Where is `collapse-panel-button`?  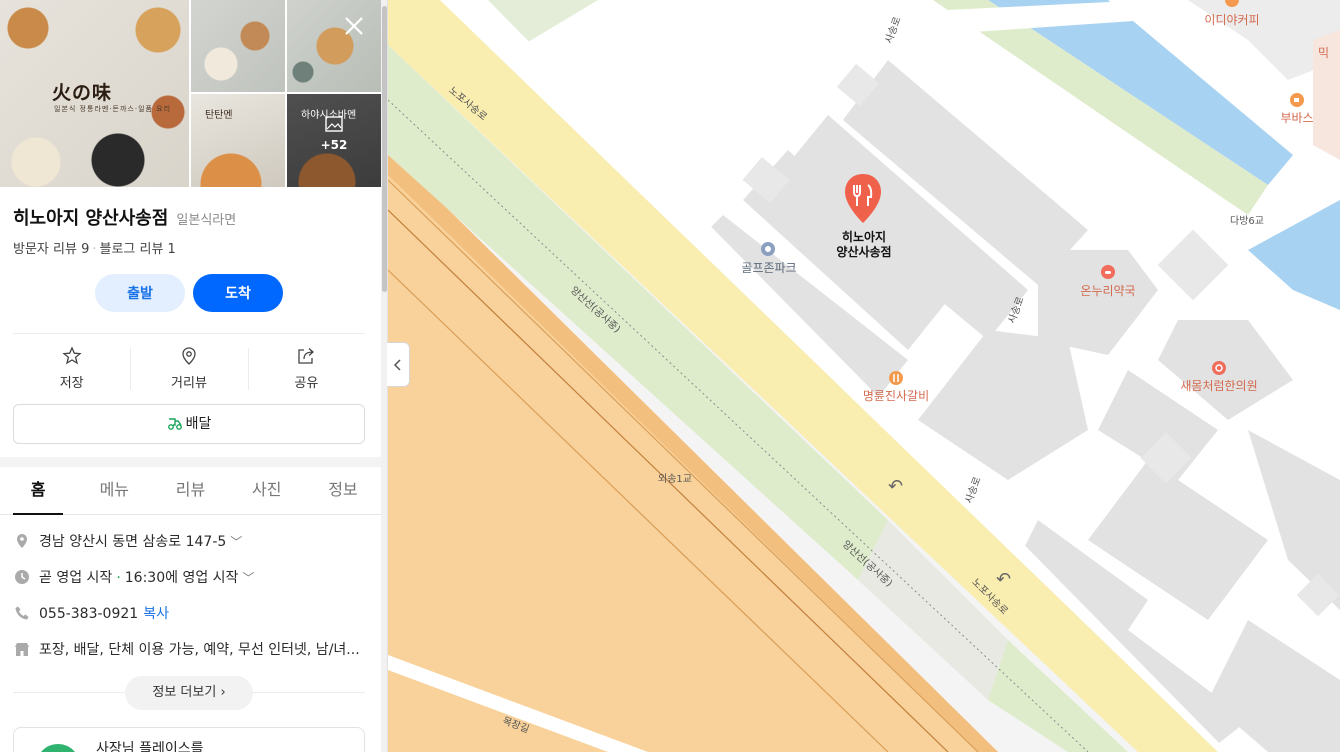
collapse-panel-button is located at coordinates (398, 364).